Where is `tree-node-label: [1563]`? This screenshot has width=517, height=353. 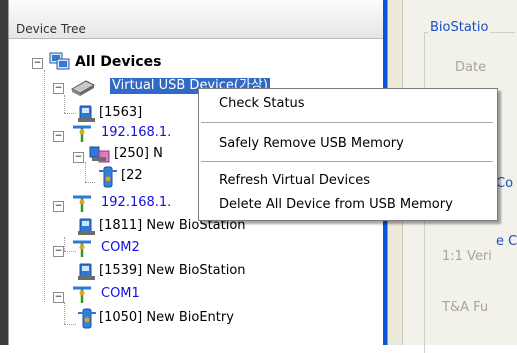 tree-node-label: [1563] is located at coordinates (121, 112).